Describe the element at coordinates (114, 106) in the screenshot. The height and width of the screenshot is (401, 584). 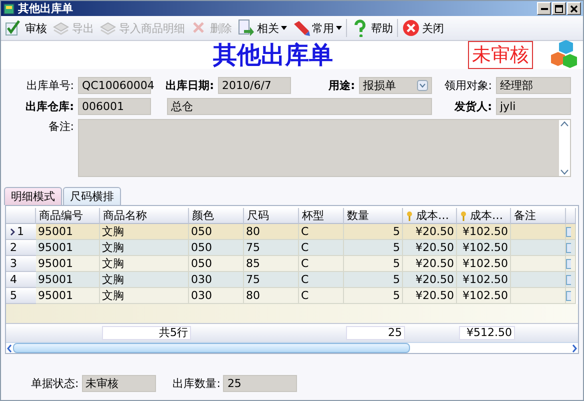
I see `input-field: 006001` at that location.